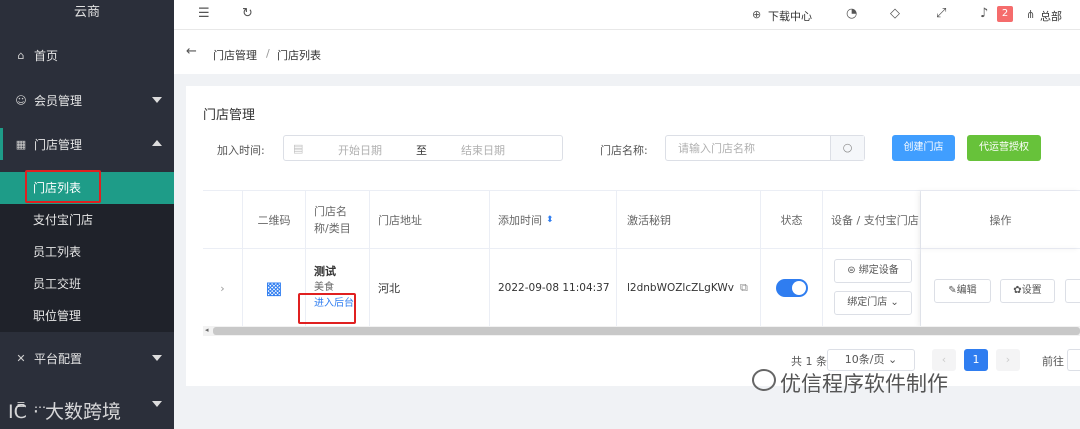  I want to click on download-icon: ⊕, so click(757, 14).